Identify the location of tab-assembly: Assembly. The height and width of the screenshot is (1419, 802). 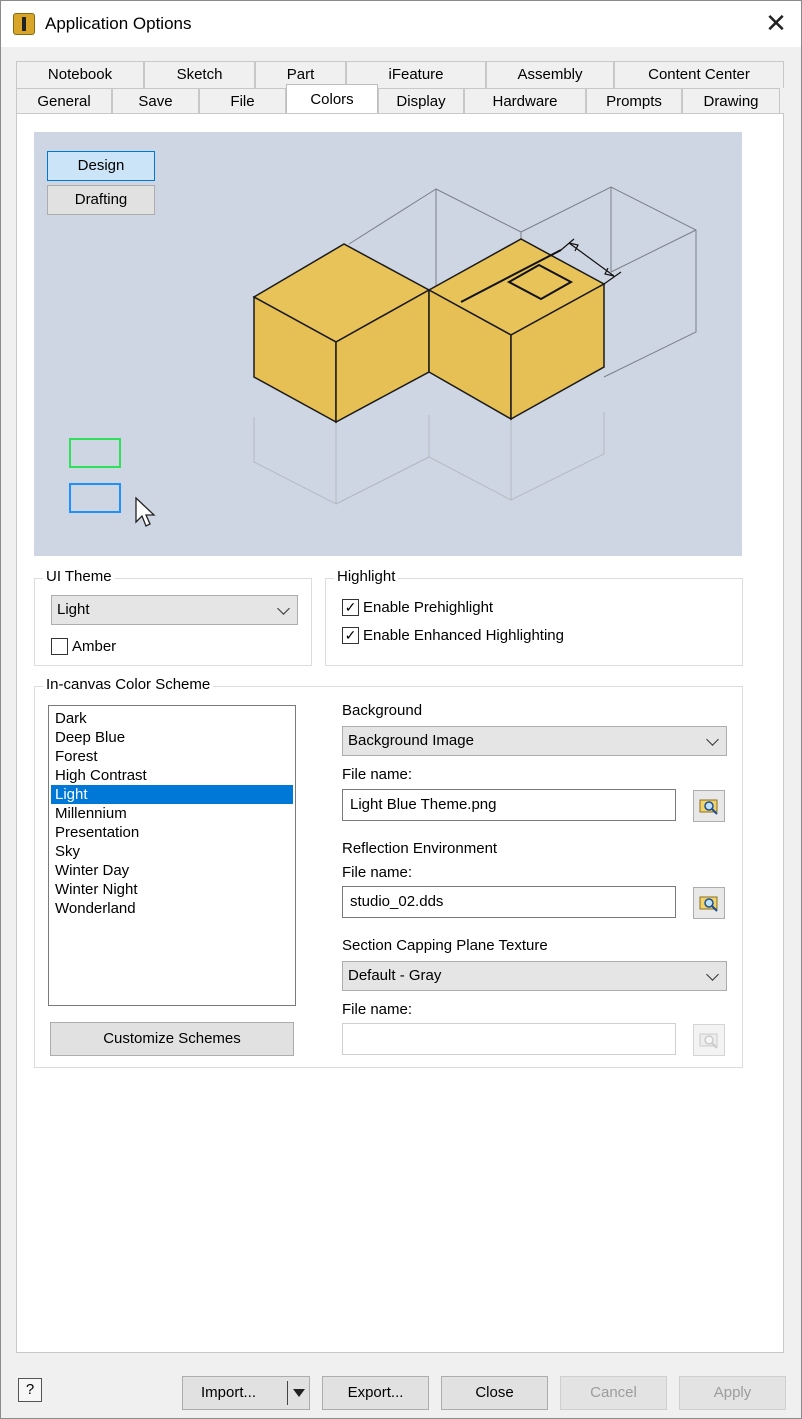
(550, 74).